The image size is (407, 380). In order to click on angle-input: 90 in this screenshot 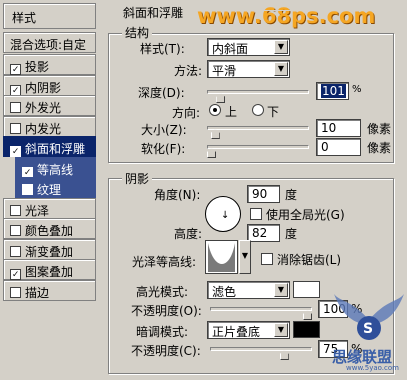, I will do `click(263, 194)`.